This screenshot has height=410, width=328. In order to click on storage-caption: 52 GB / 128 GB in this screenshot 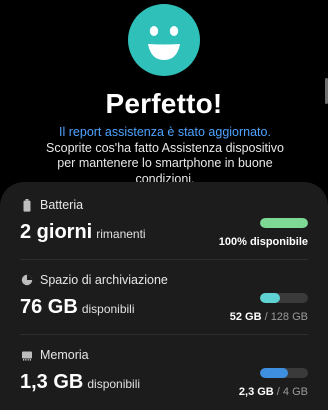, I will do `click(269, 317)`.